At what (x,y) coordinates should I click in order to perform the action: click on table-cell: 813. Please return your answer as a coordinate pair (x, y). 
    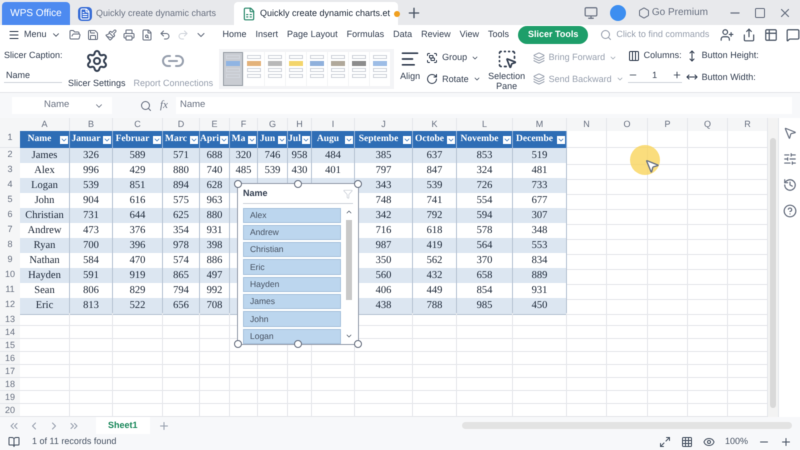
    Looking at the image, I should click on (91, 306).